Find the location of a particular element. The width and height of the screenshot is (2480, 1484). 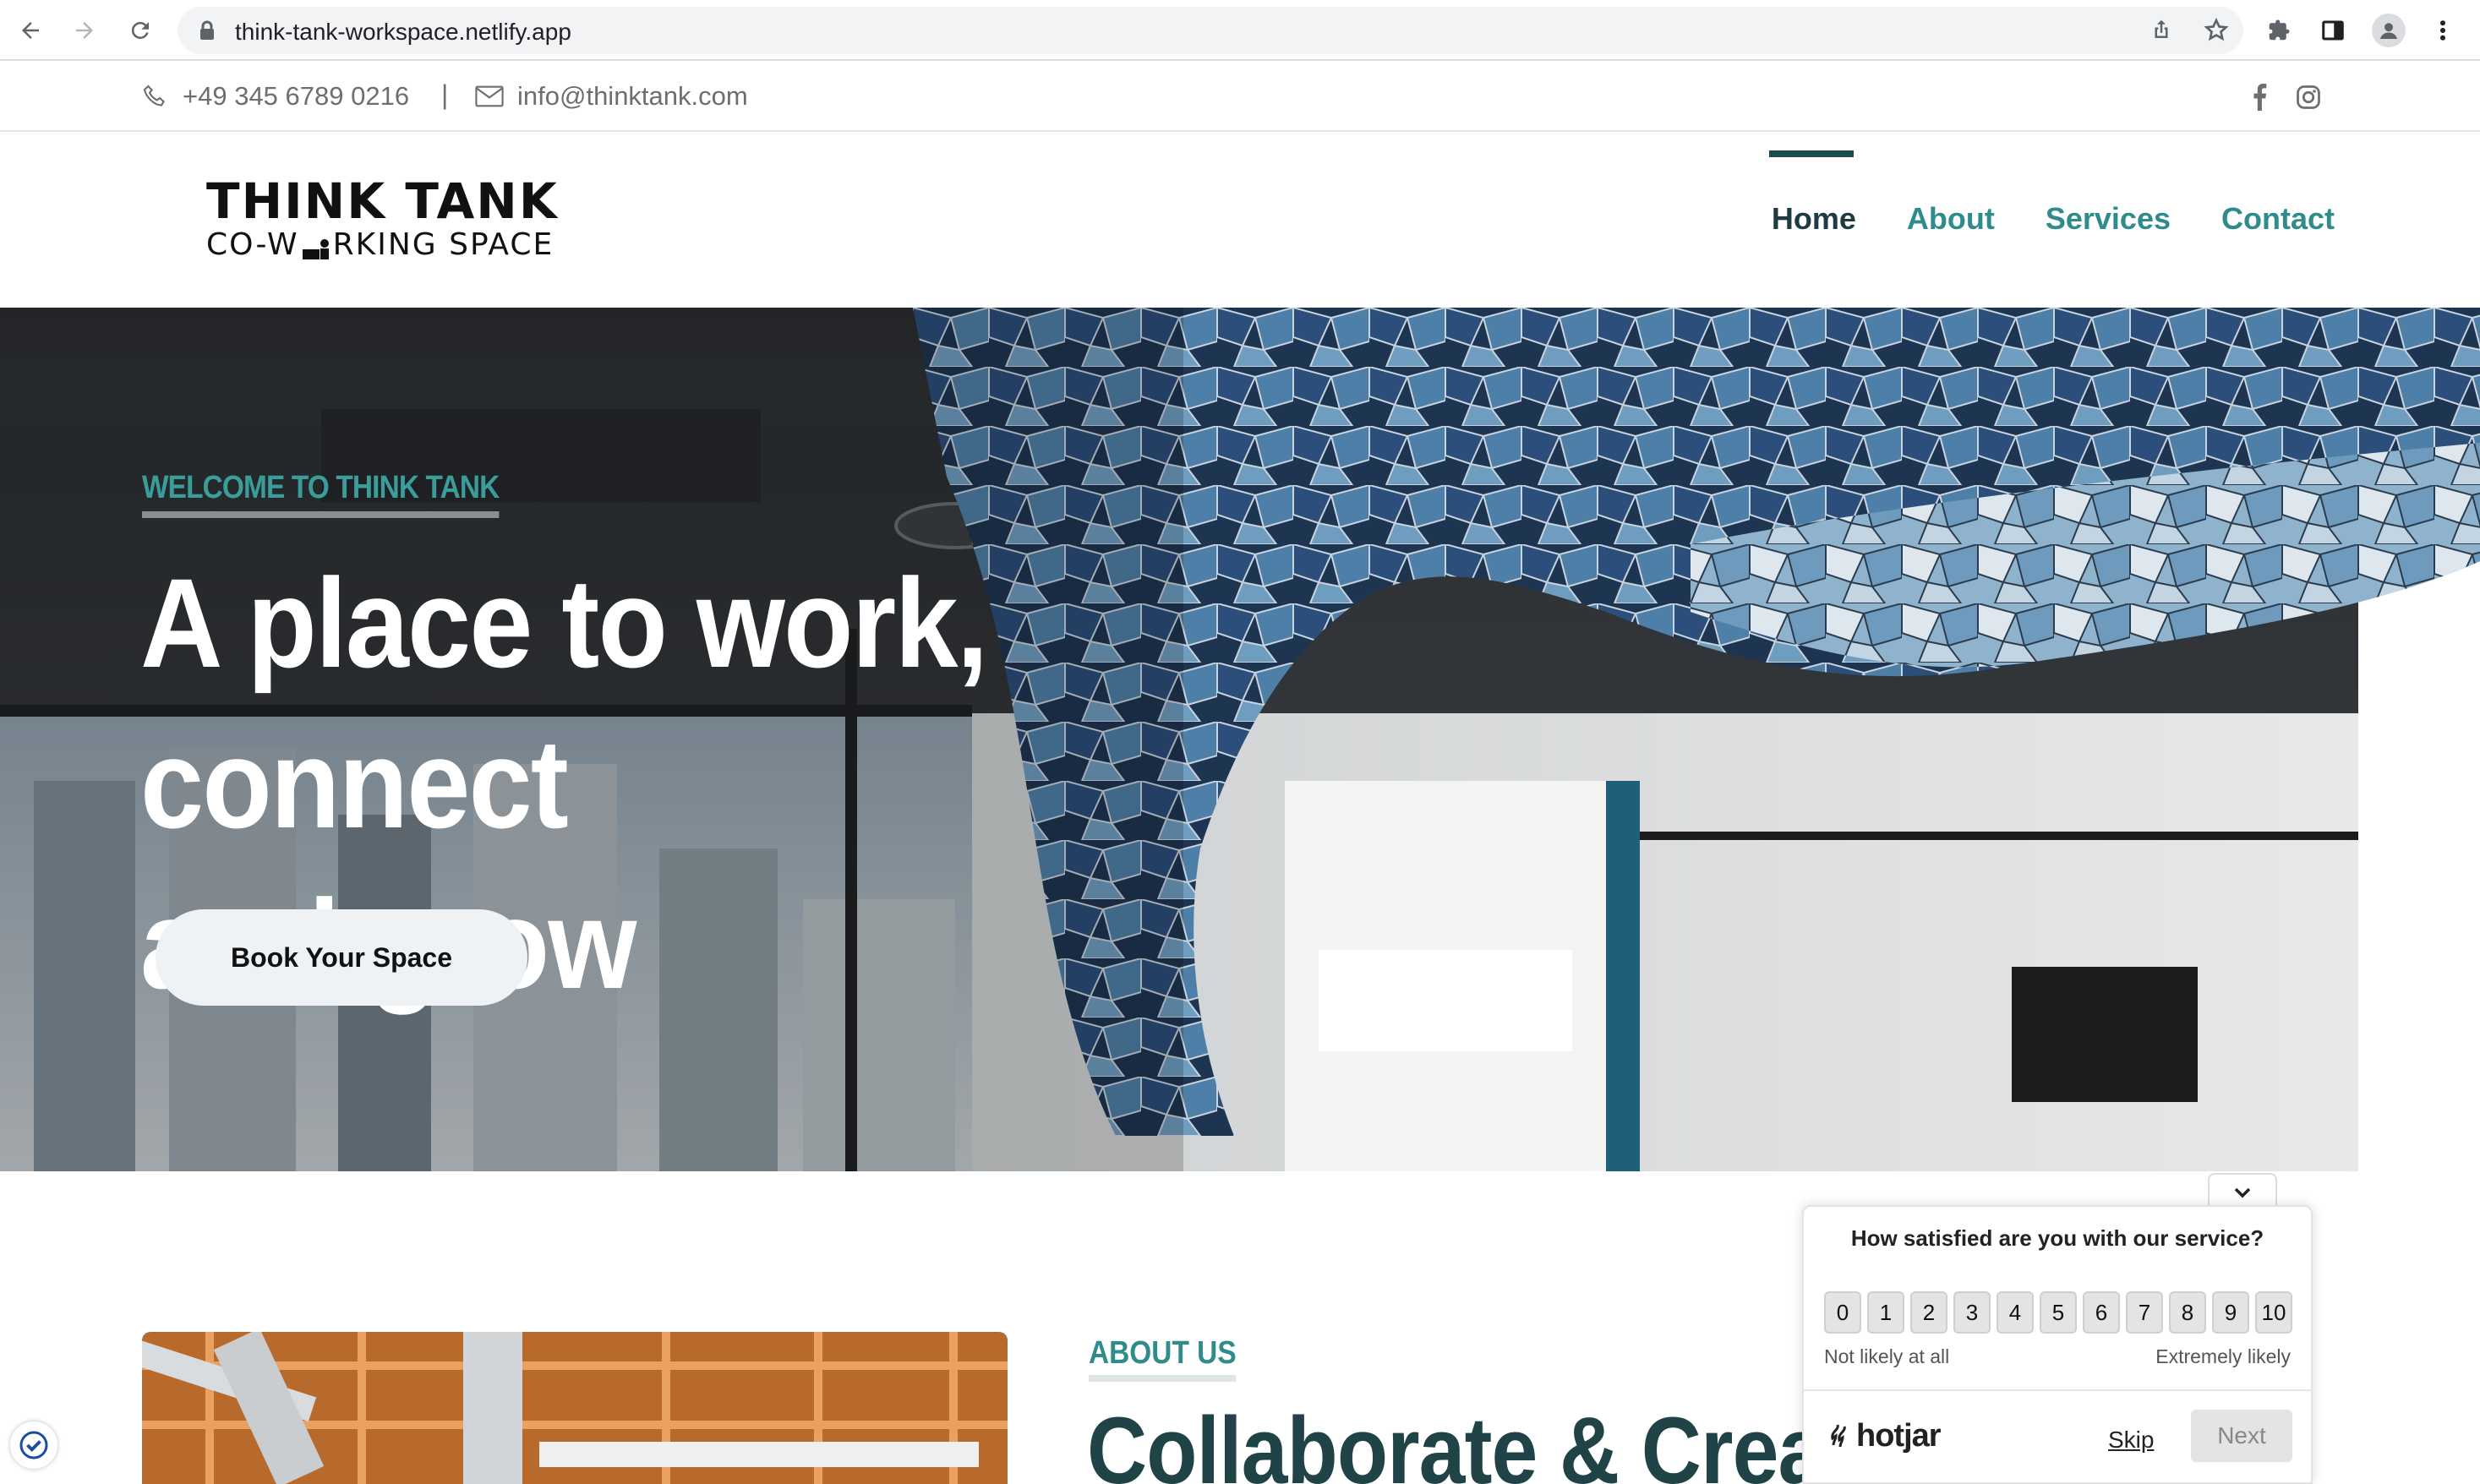

bookmark-star-icon is located at coordinates (2216, 31).